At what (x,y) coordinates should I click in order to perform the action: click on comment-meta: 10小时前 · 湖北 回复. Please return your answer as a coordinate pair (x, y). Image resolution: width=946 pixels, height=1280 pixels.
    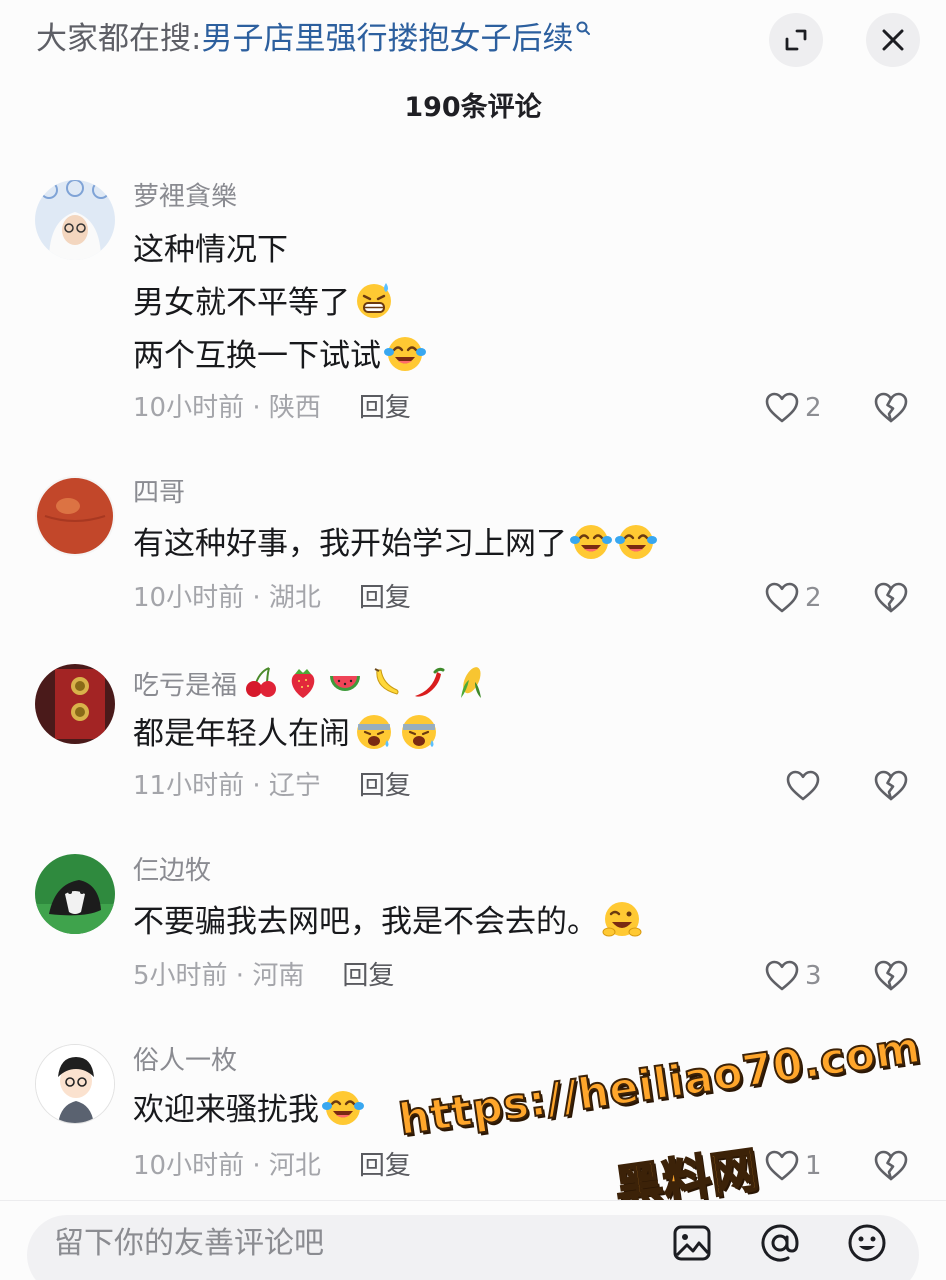
    Looking at the image, I should click on (272, 598).